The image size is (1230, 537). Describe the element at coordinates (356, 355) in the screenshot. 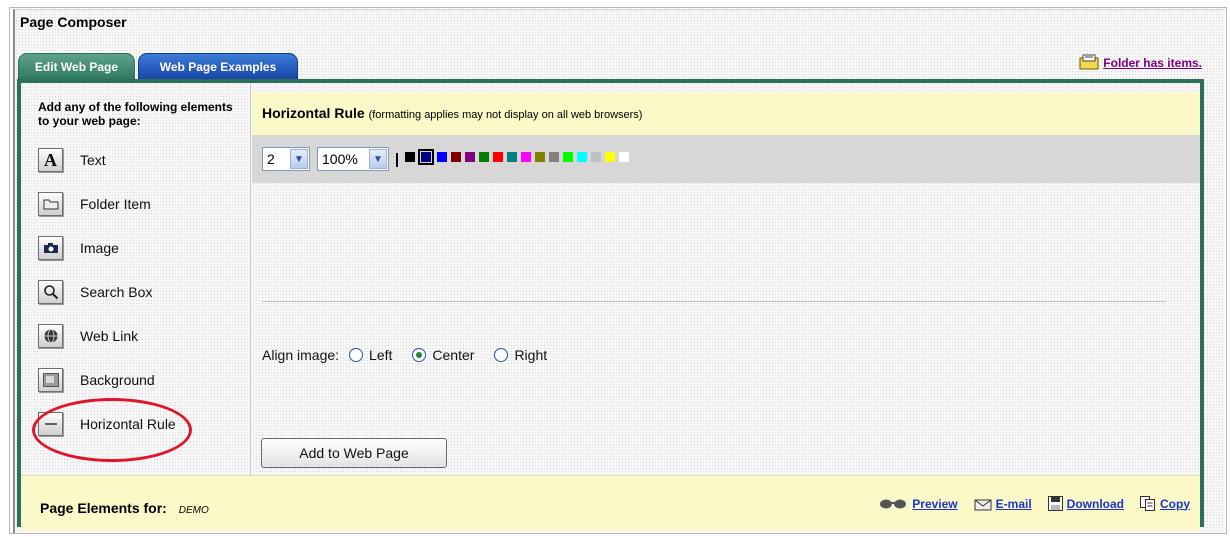

I see `align-left-radio` at that location.